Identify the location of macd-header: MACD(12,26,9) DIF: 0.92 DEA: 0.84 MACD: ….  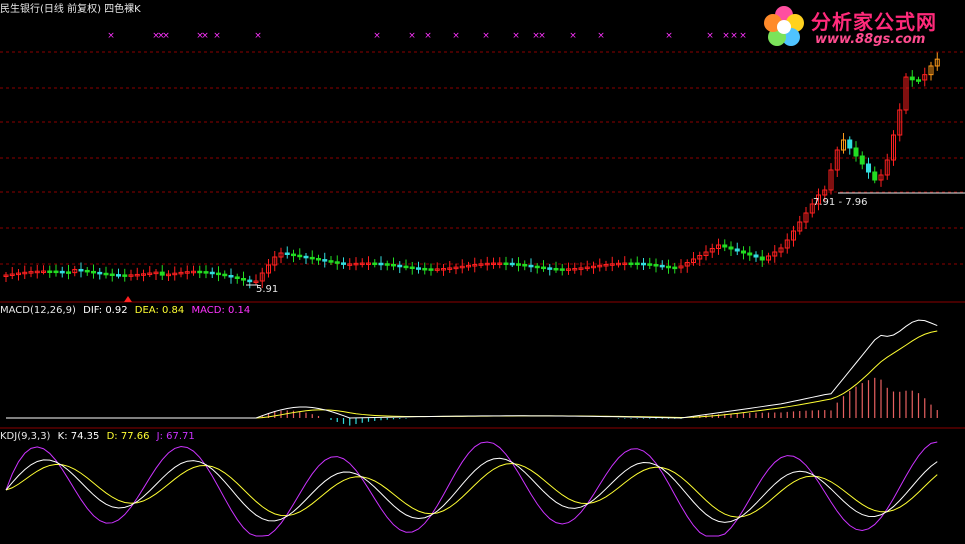
(125, 310).